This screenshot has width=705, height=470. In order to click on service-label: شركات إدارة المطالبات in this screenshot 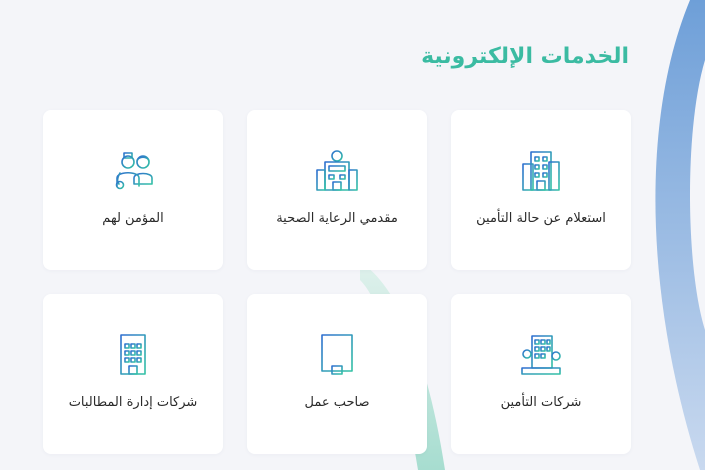, I will do `click(133, 402)`.